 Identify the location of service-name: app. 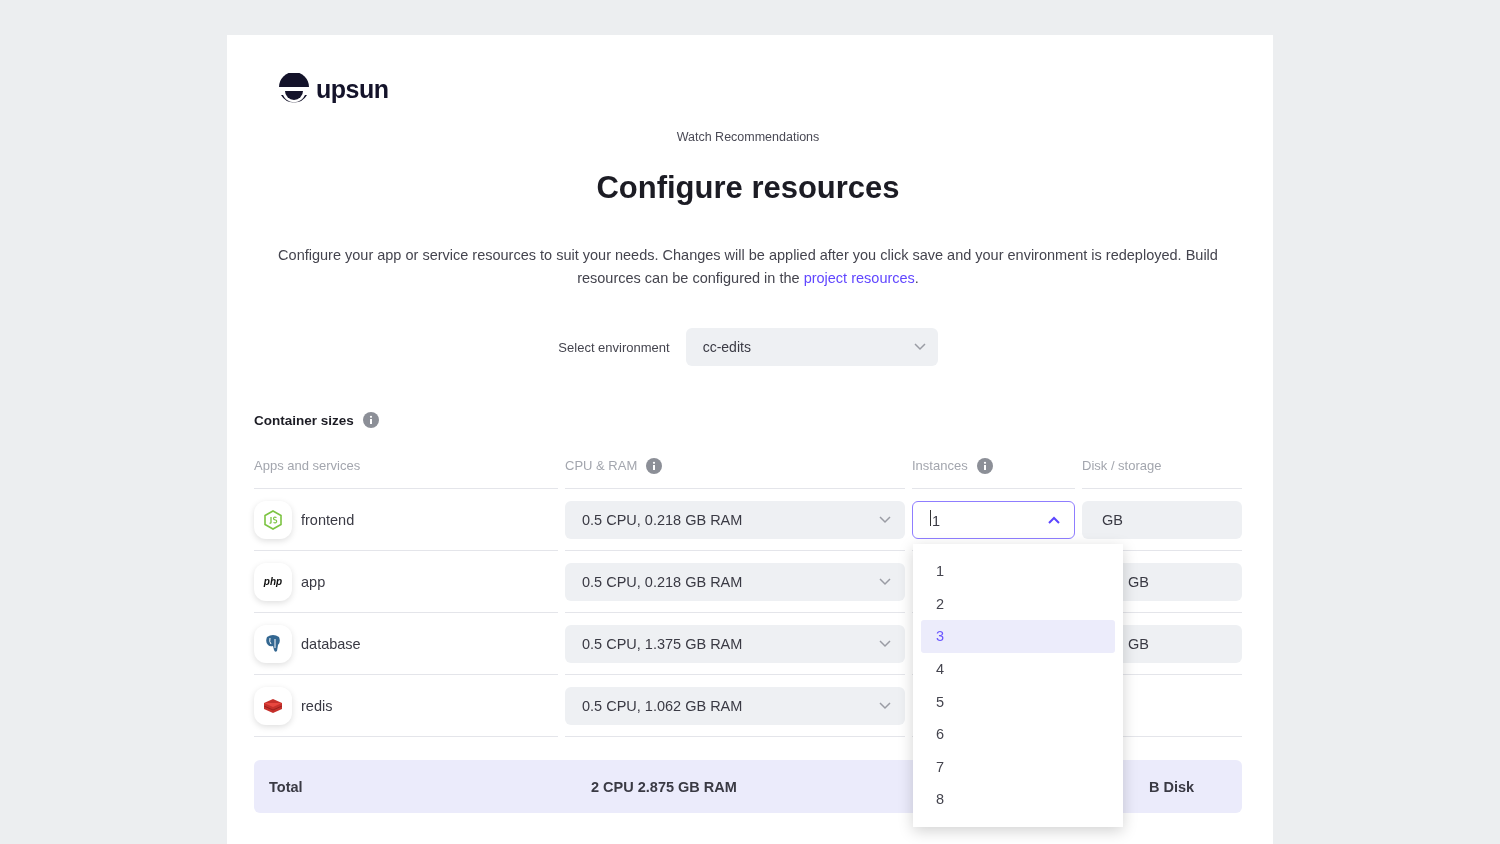
(313, 581).